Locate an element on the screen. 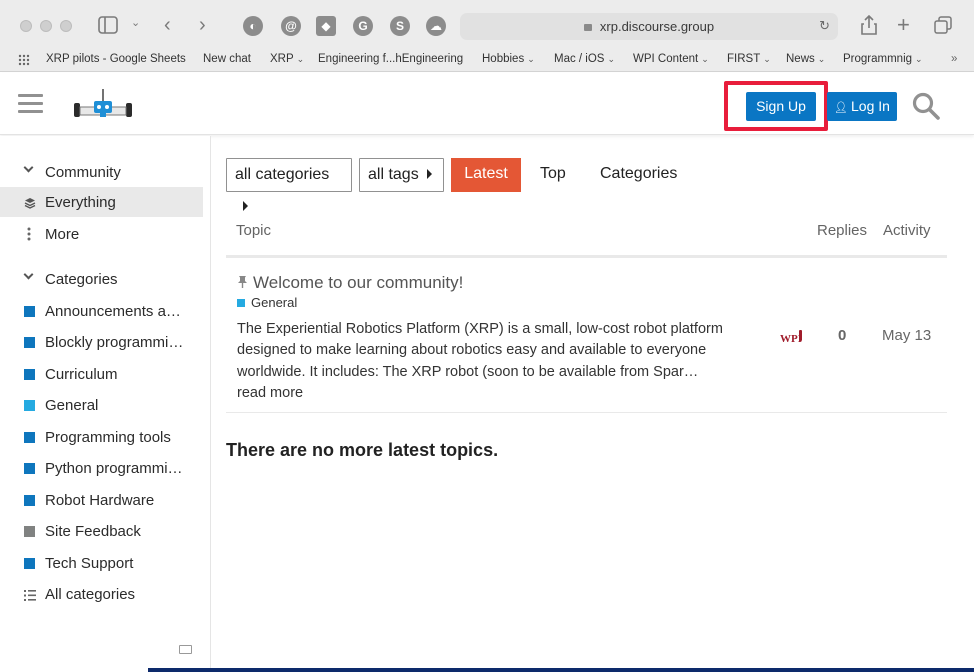 The image size is (974, 672). bookmark-item: New chat is located at coordinates (227, 59).